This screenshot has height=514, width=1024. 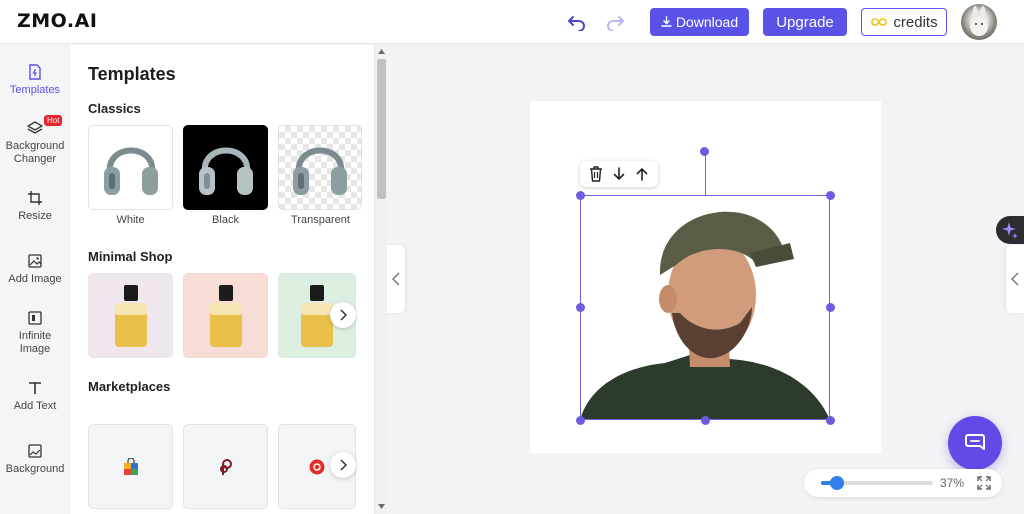 What do you see at coordinates (705, 307) in the screenshot?
I see `selection-box` at bounding box center [705, 307].